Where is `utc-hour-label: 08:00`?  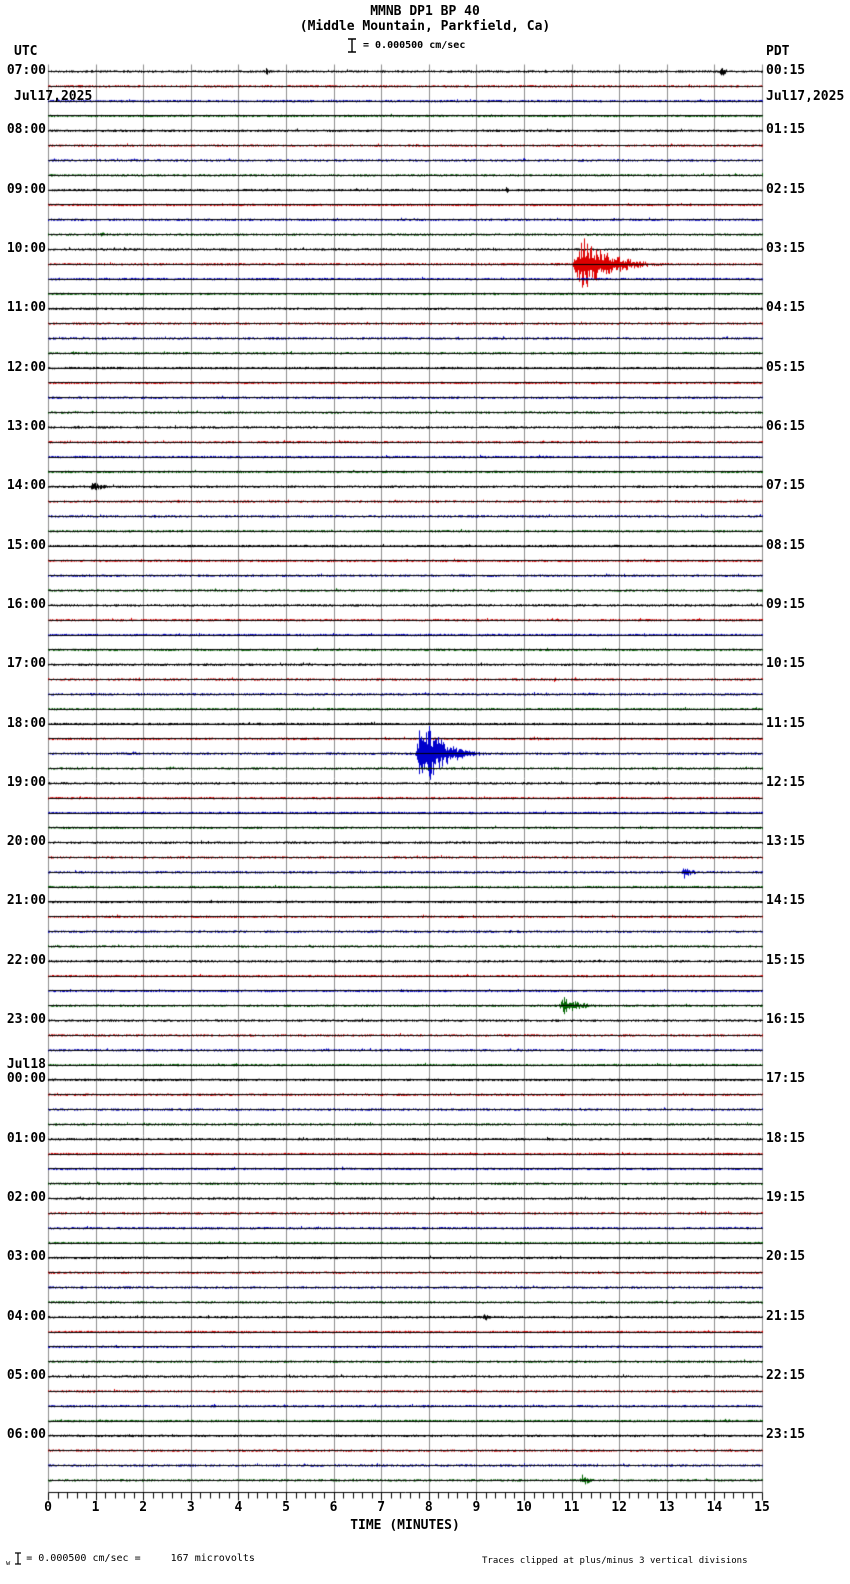 utc-hour-label: 08:00 is located at coordinates (26, 130).